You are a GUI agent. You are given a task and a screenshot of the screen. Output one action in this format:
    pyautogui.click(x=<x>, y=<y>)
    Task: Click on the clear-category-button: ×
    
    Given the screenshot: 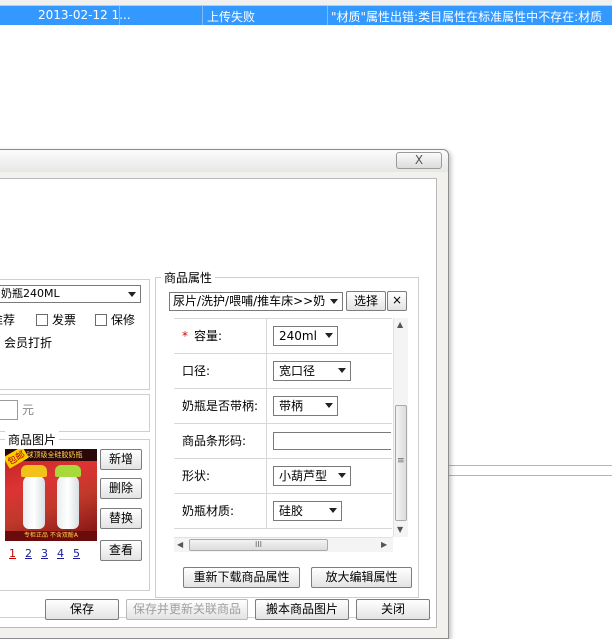 What is the action you would take?
    pyautogui.click(x=397, y=301)
    